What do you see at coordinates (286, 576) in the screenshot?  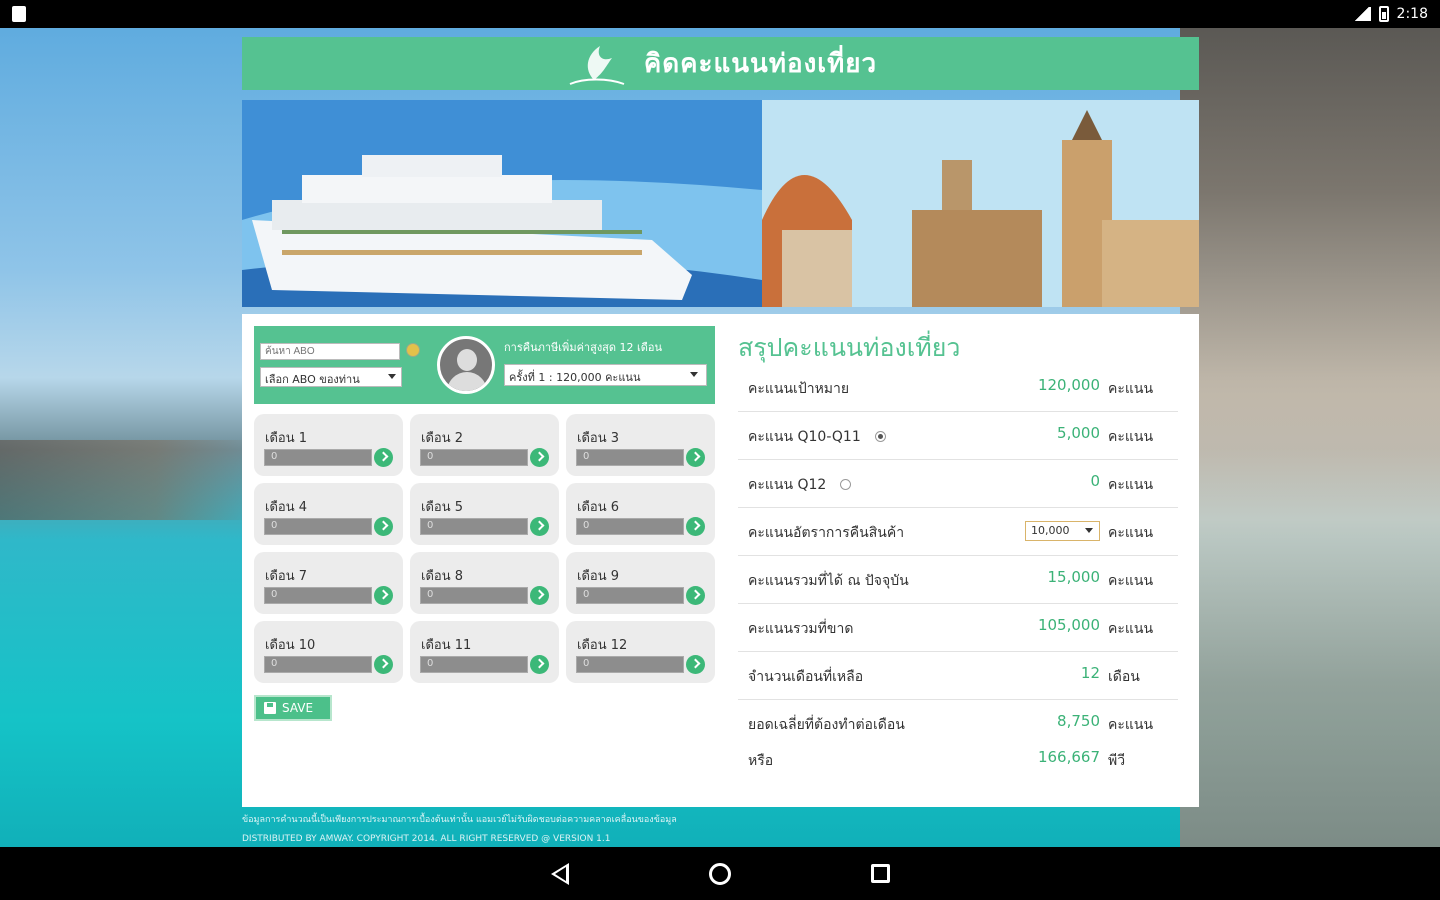 I see `month-label: เดือน 7` at bounding box center [286, 576].